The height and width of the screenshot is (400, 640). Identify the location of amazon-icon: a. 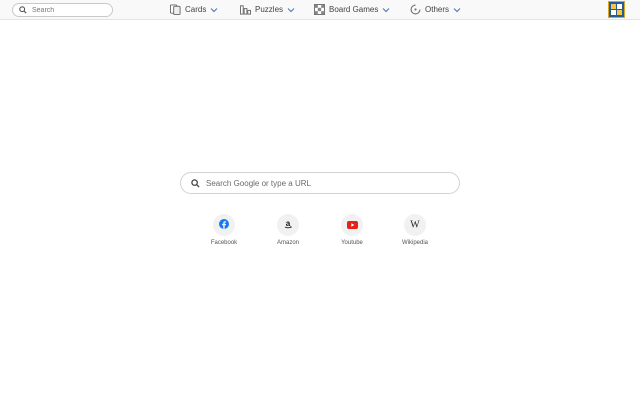
(288, 225).